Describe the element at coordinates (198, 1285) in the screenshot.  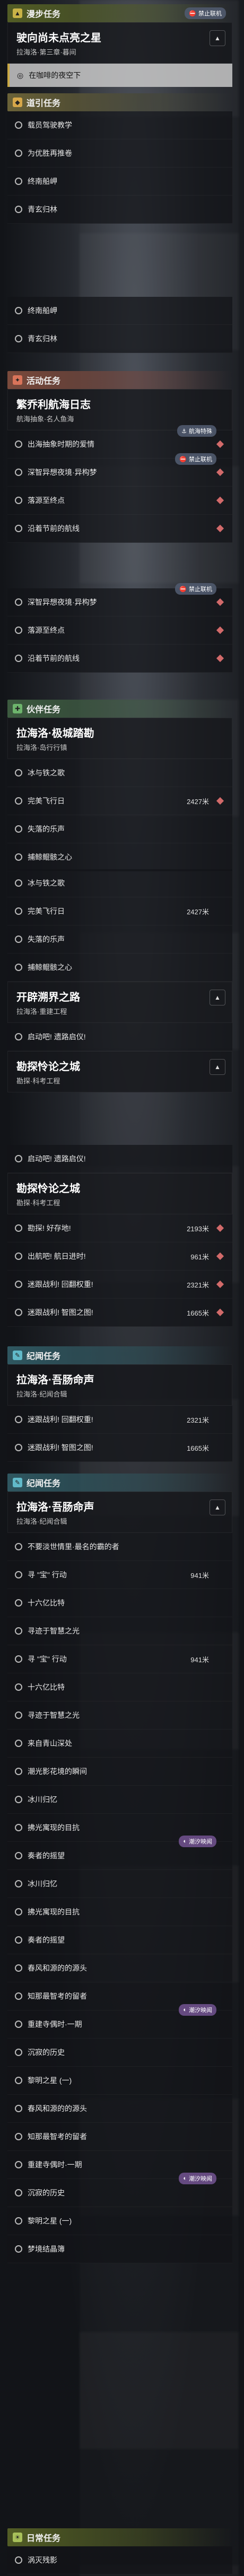
I see `distance-label: 2321米` at that location.